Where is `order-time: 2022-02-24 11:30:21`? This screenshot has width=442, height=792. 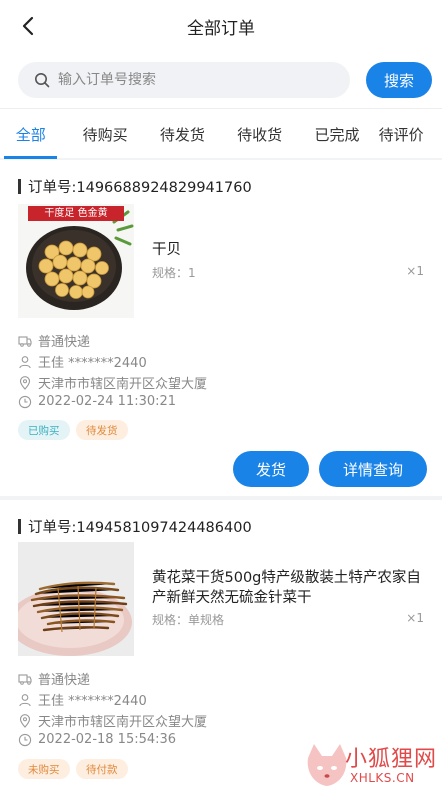
order-time: 2022-02-24 11:30:21 is located at coordinates (107, 401).